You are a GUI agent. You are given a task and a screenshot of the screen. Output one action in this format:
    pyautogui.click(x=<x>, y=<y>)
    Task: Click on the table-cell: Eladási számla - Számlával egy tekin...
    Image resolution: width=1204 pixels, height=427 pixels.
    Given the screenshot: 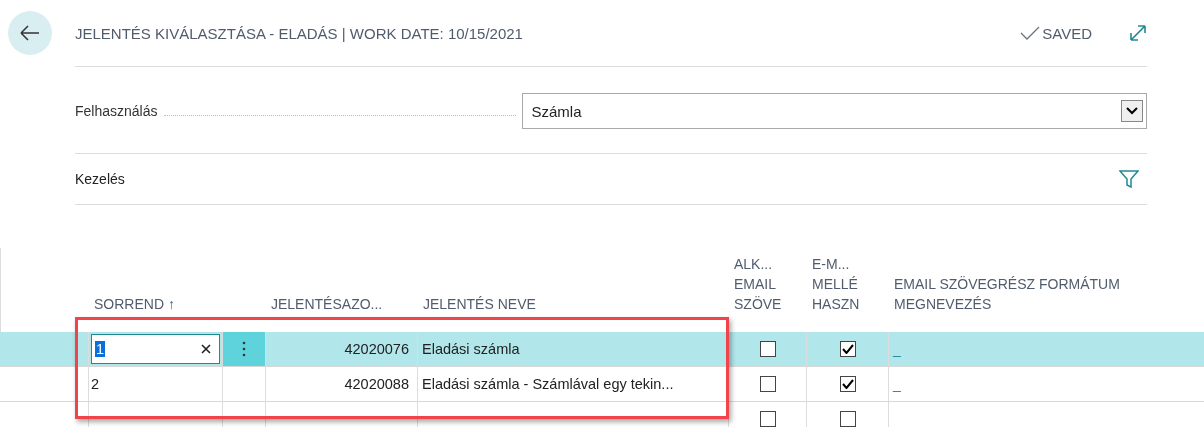 What is the action you would take?
    pyautogui.click(x=548, y=384)
    